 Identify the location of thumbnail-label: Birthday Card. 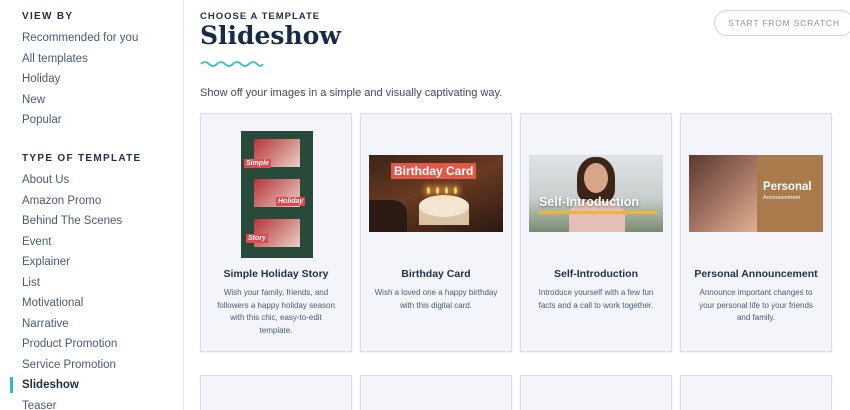
(434, 171).